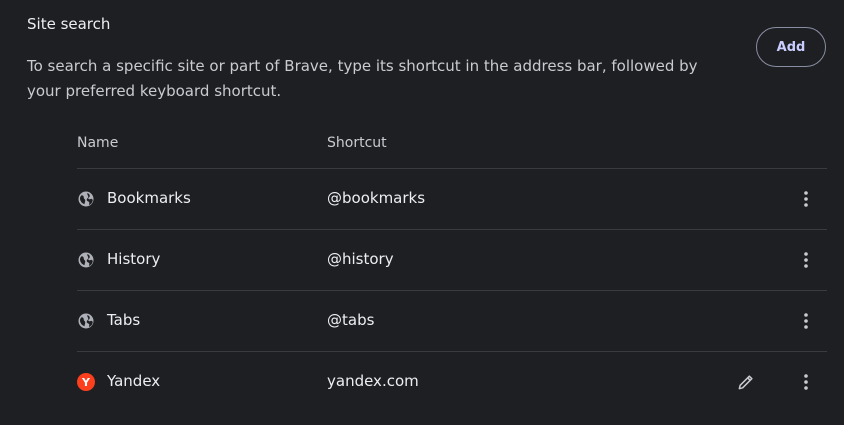  What do you see at coordinates (149, 198) in the screenshot?
I see `row-name: Bookmarks` at bounding box center [149, 198].